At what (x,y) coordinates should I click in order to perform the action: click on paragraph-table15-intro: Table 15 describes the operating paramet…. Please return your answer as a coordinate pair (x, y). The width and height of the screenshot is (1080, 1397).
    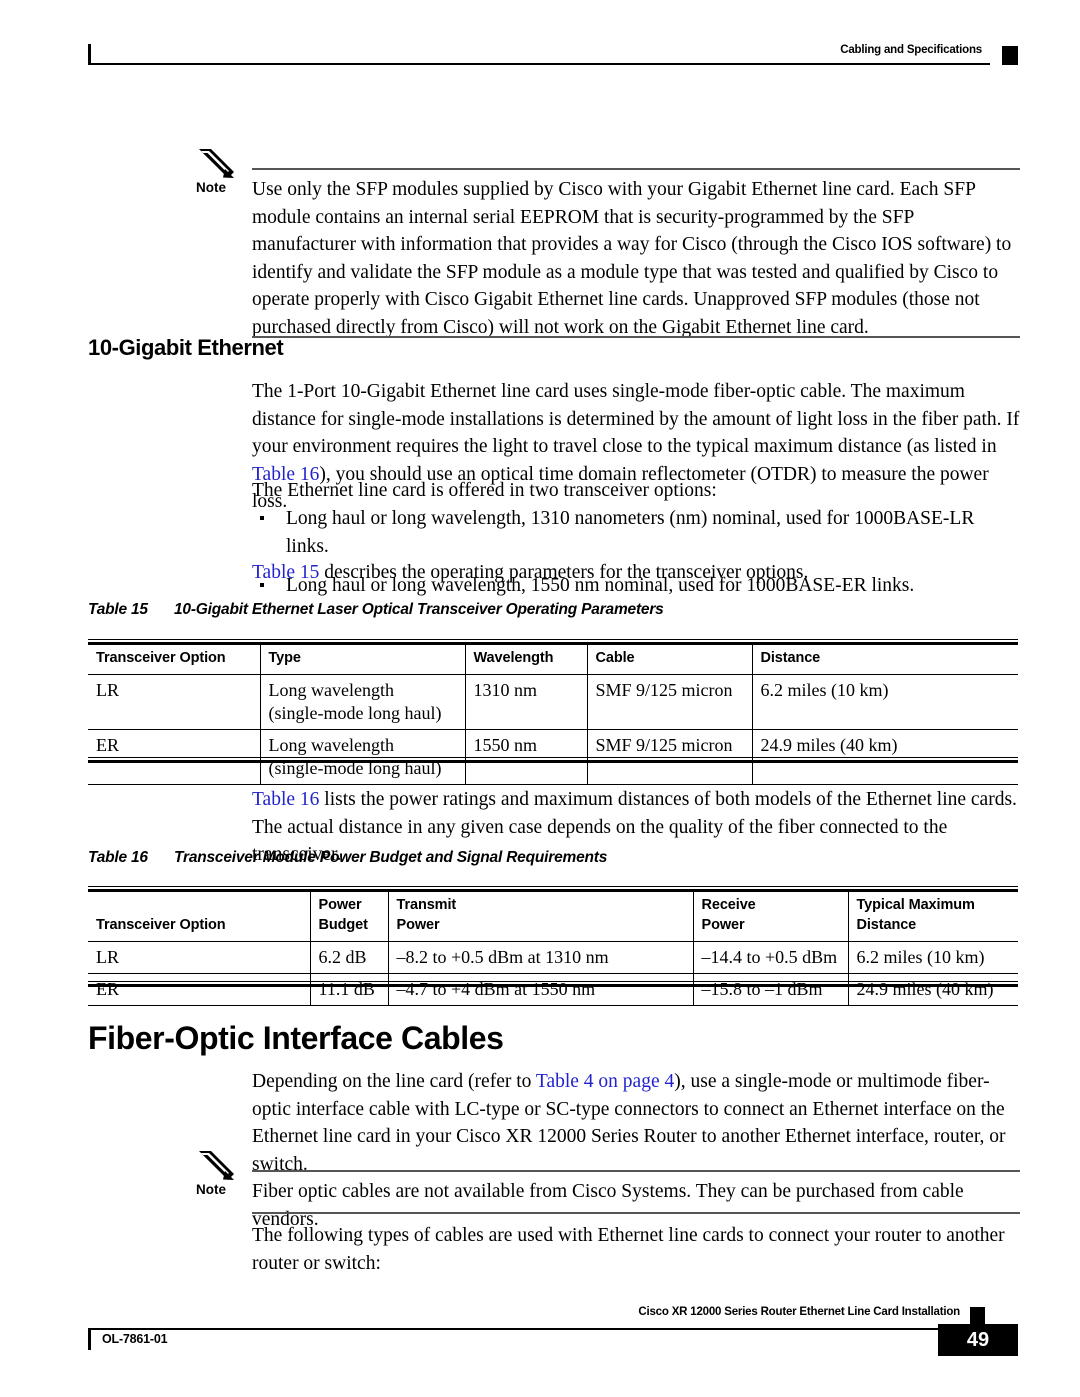
    Looking at the image, I should click on (636, 573).